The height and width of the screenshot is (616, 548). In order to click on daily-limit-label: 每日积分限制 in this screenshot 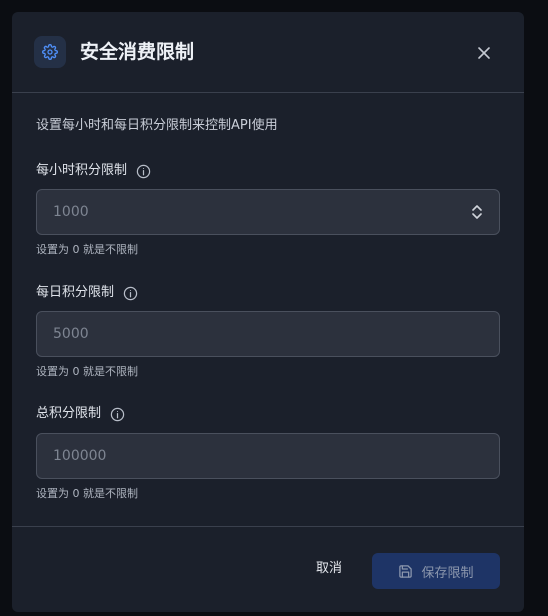, I will do `click(87, 293)`.